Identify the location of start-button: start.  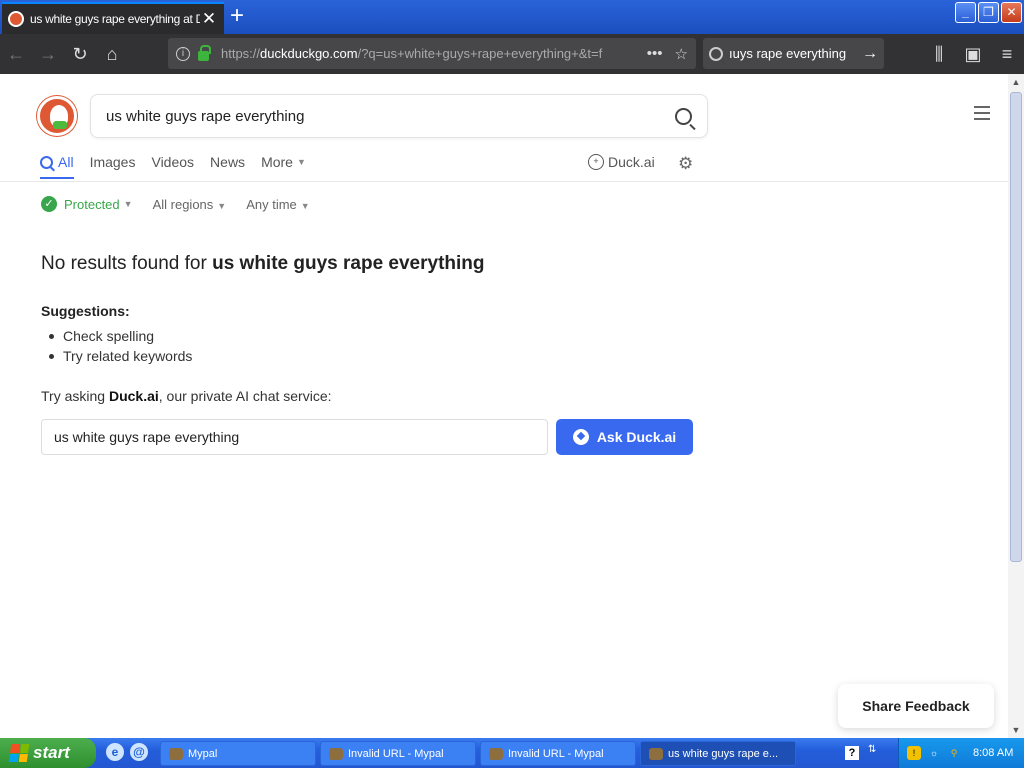
(48, 753).